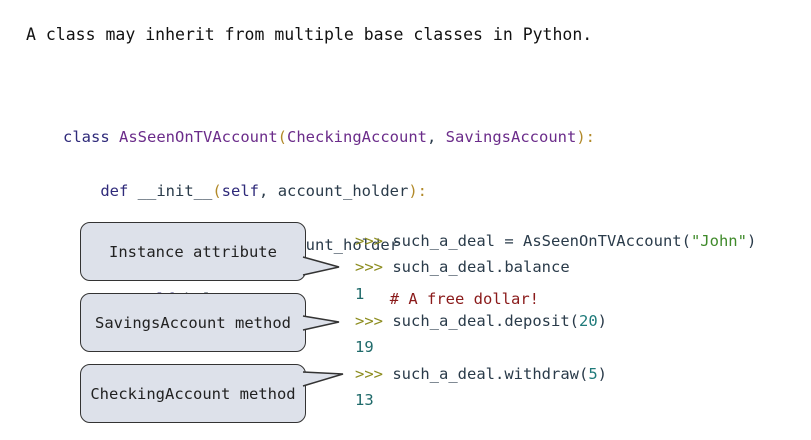  I want to click on repl-line-balance: >>> such_a_deal.balance, so click(462, 267).